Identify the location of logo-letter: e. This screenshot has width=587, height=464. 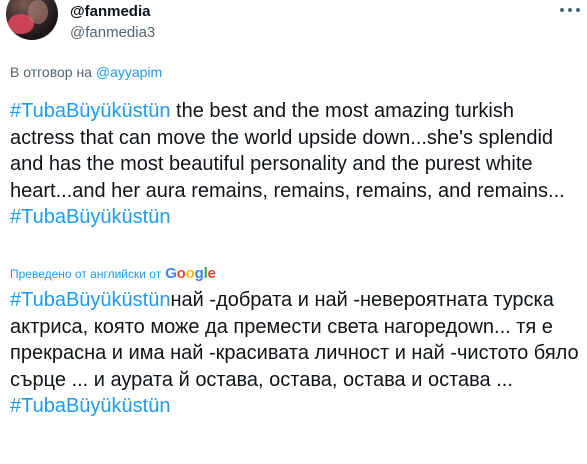
(211, 273).